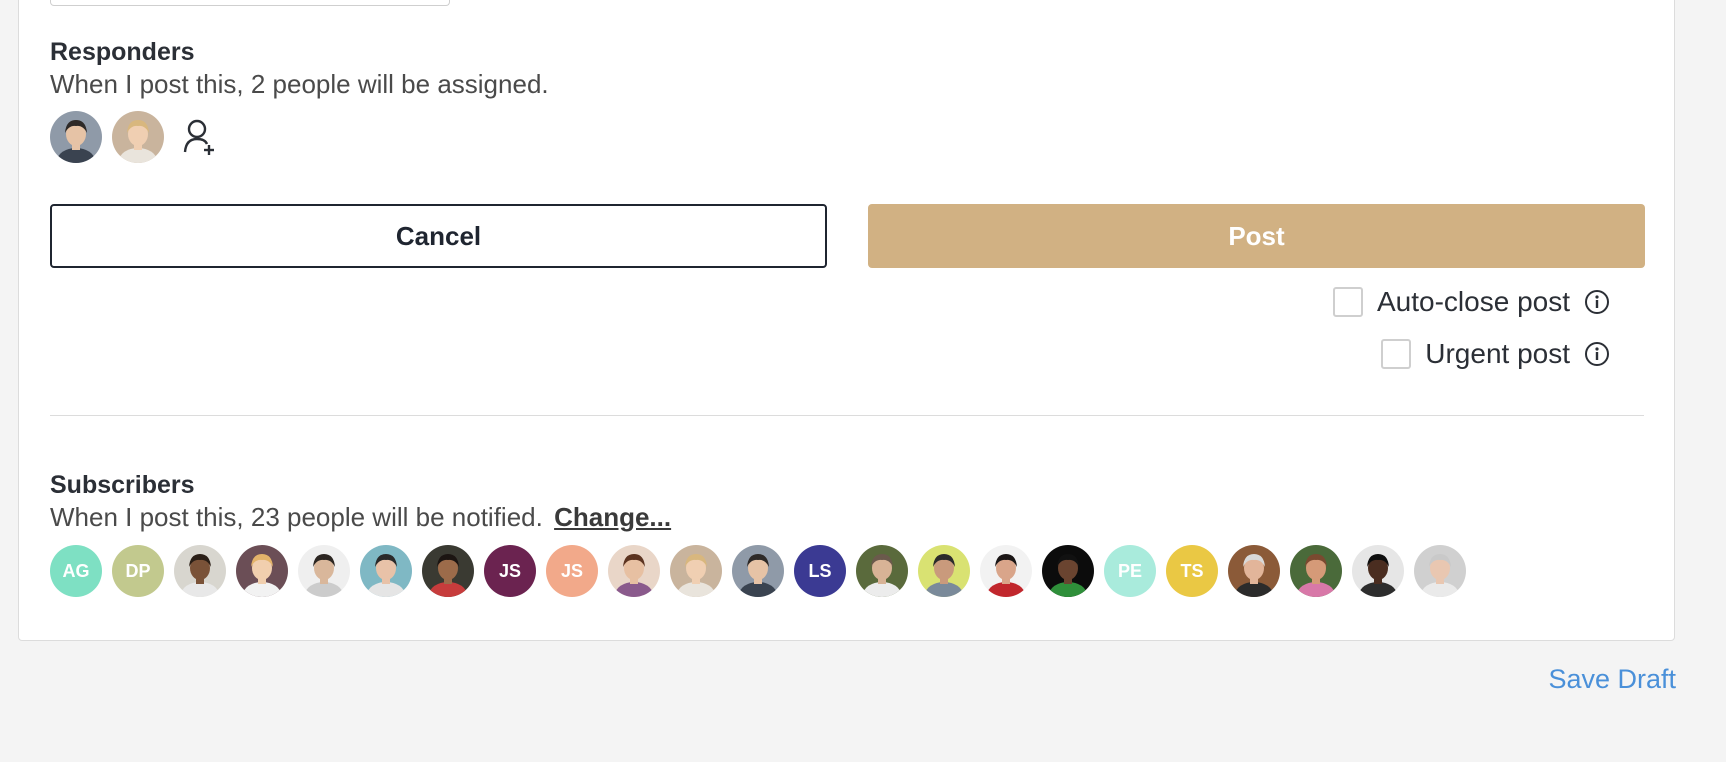 The height and width of the screenshot is (762, 1726). I want to click on subscriber-avatar-initials: AG, so click(76, 571).